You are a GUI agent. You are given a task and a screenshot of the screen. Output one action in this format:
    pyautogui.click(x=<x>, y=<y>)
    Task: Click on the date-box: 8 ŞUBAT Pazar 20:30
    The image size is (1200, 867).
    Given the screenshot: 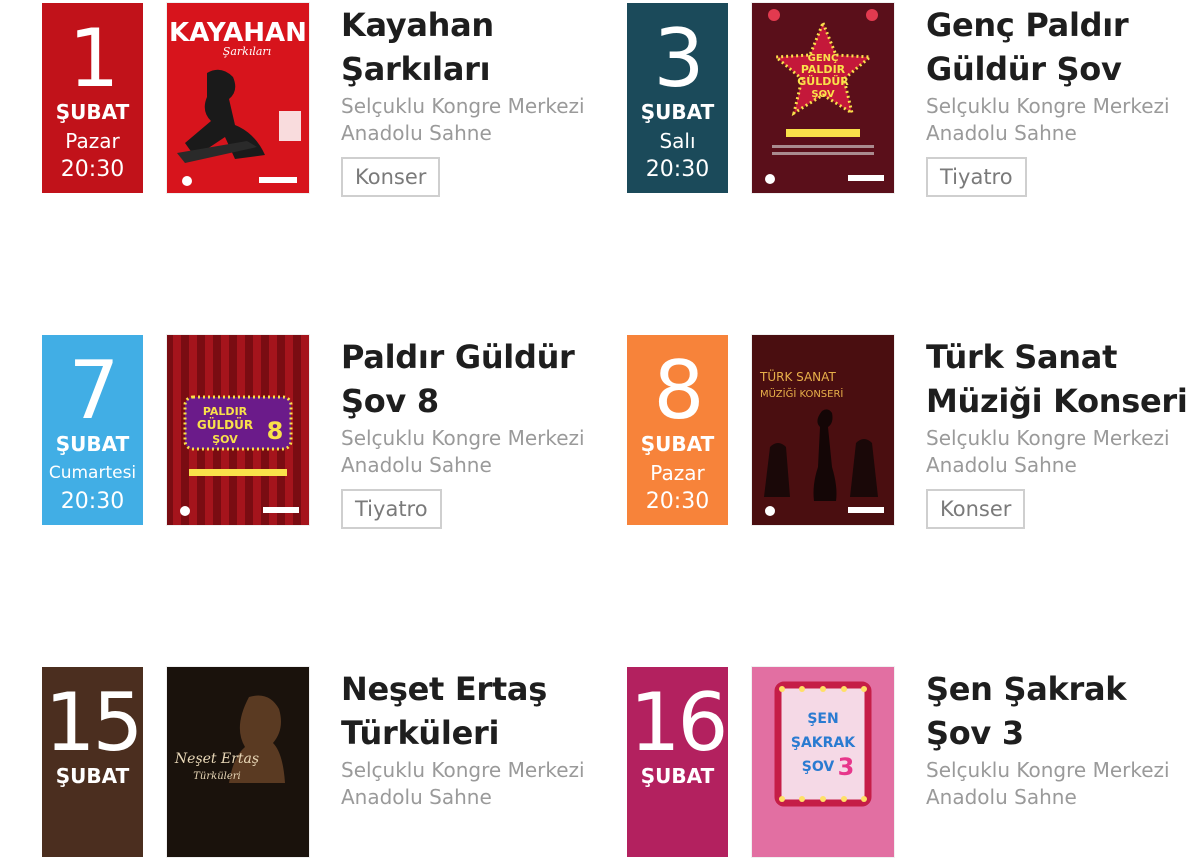 What is the action you would take?
    pyautogui.click(x=677, y=430)
    